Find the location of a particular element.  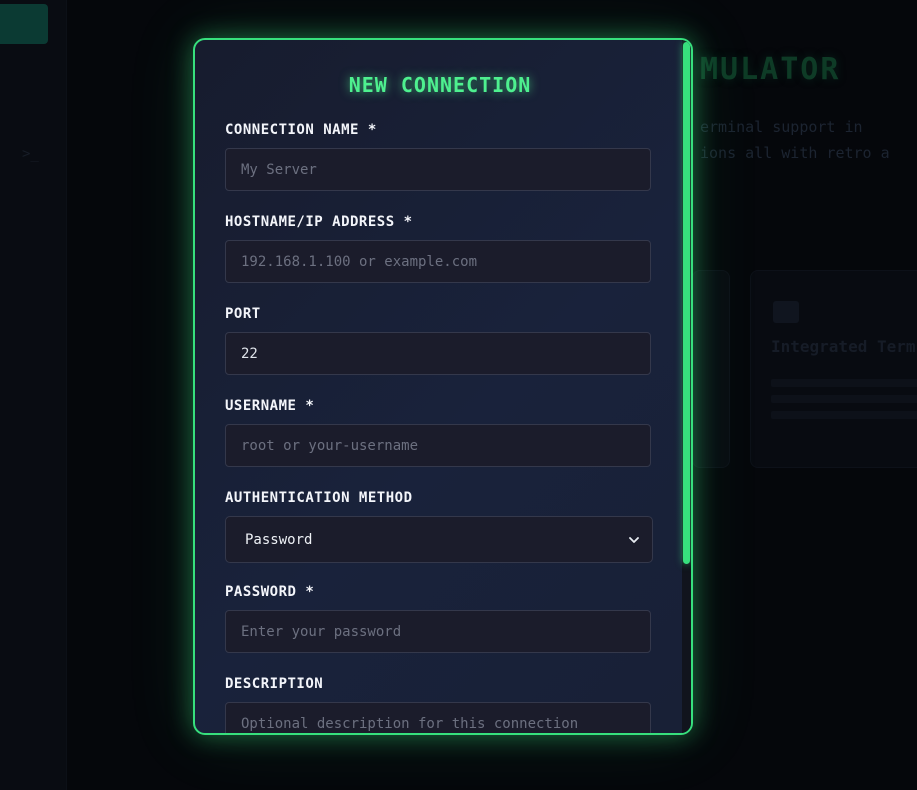

feature-card-title: Integrated Term is located at coordinates (843, 346).